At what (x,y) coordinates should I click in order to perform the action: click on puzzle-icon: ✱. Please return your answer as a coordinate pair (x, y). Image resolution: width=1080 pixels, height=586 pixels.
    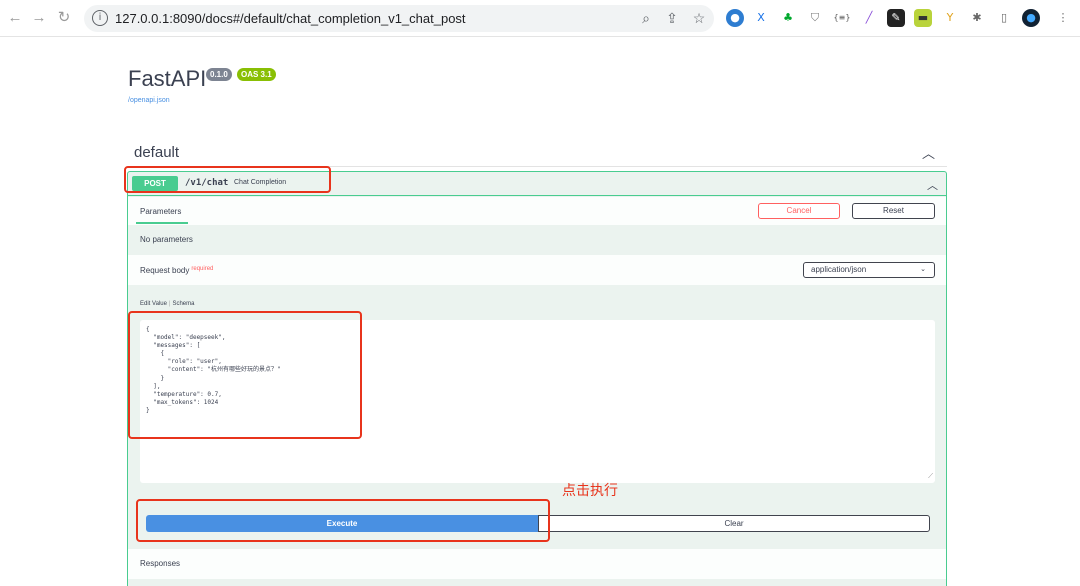
    Looking at the image, I should click on (977, 18).